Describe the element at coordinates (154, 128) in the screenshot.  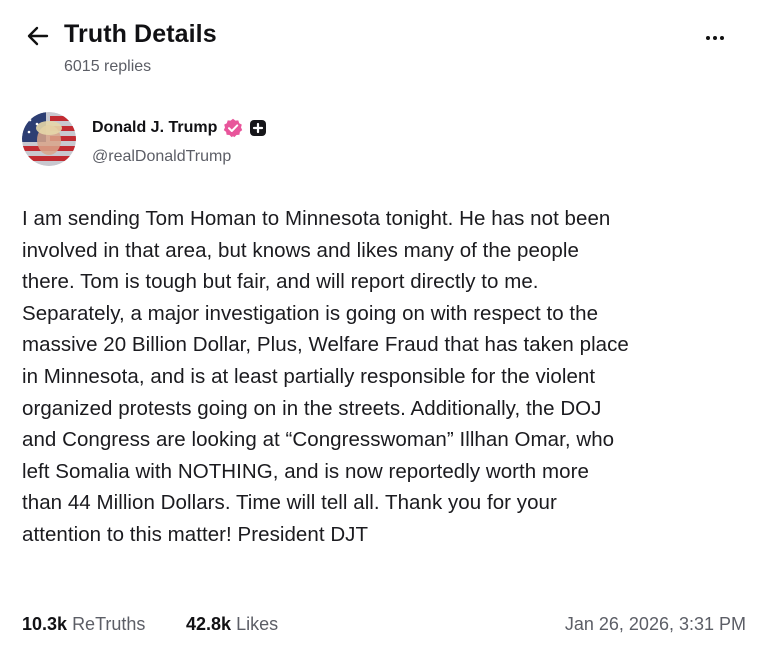
I see `author-name: Donald J. Trump` at that location.